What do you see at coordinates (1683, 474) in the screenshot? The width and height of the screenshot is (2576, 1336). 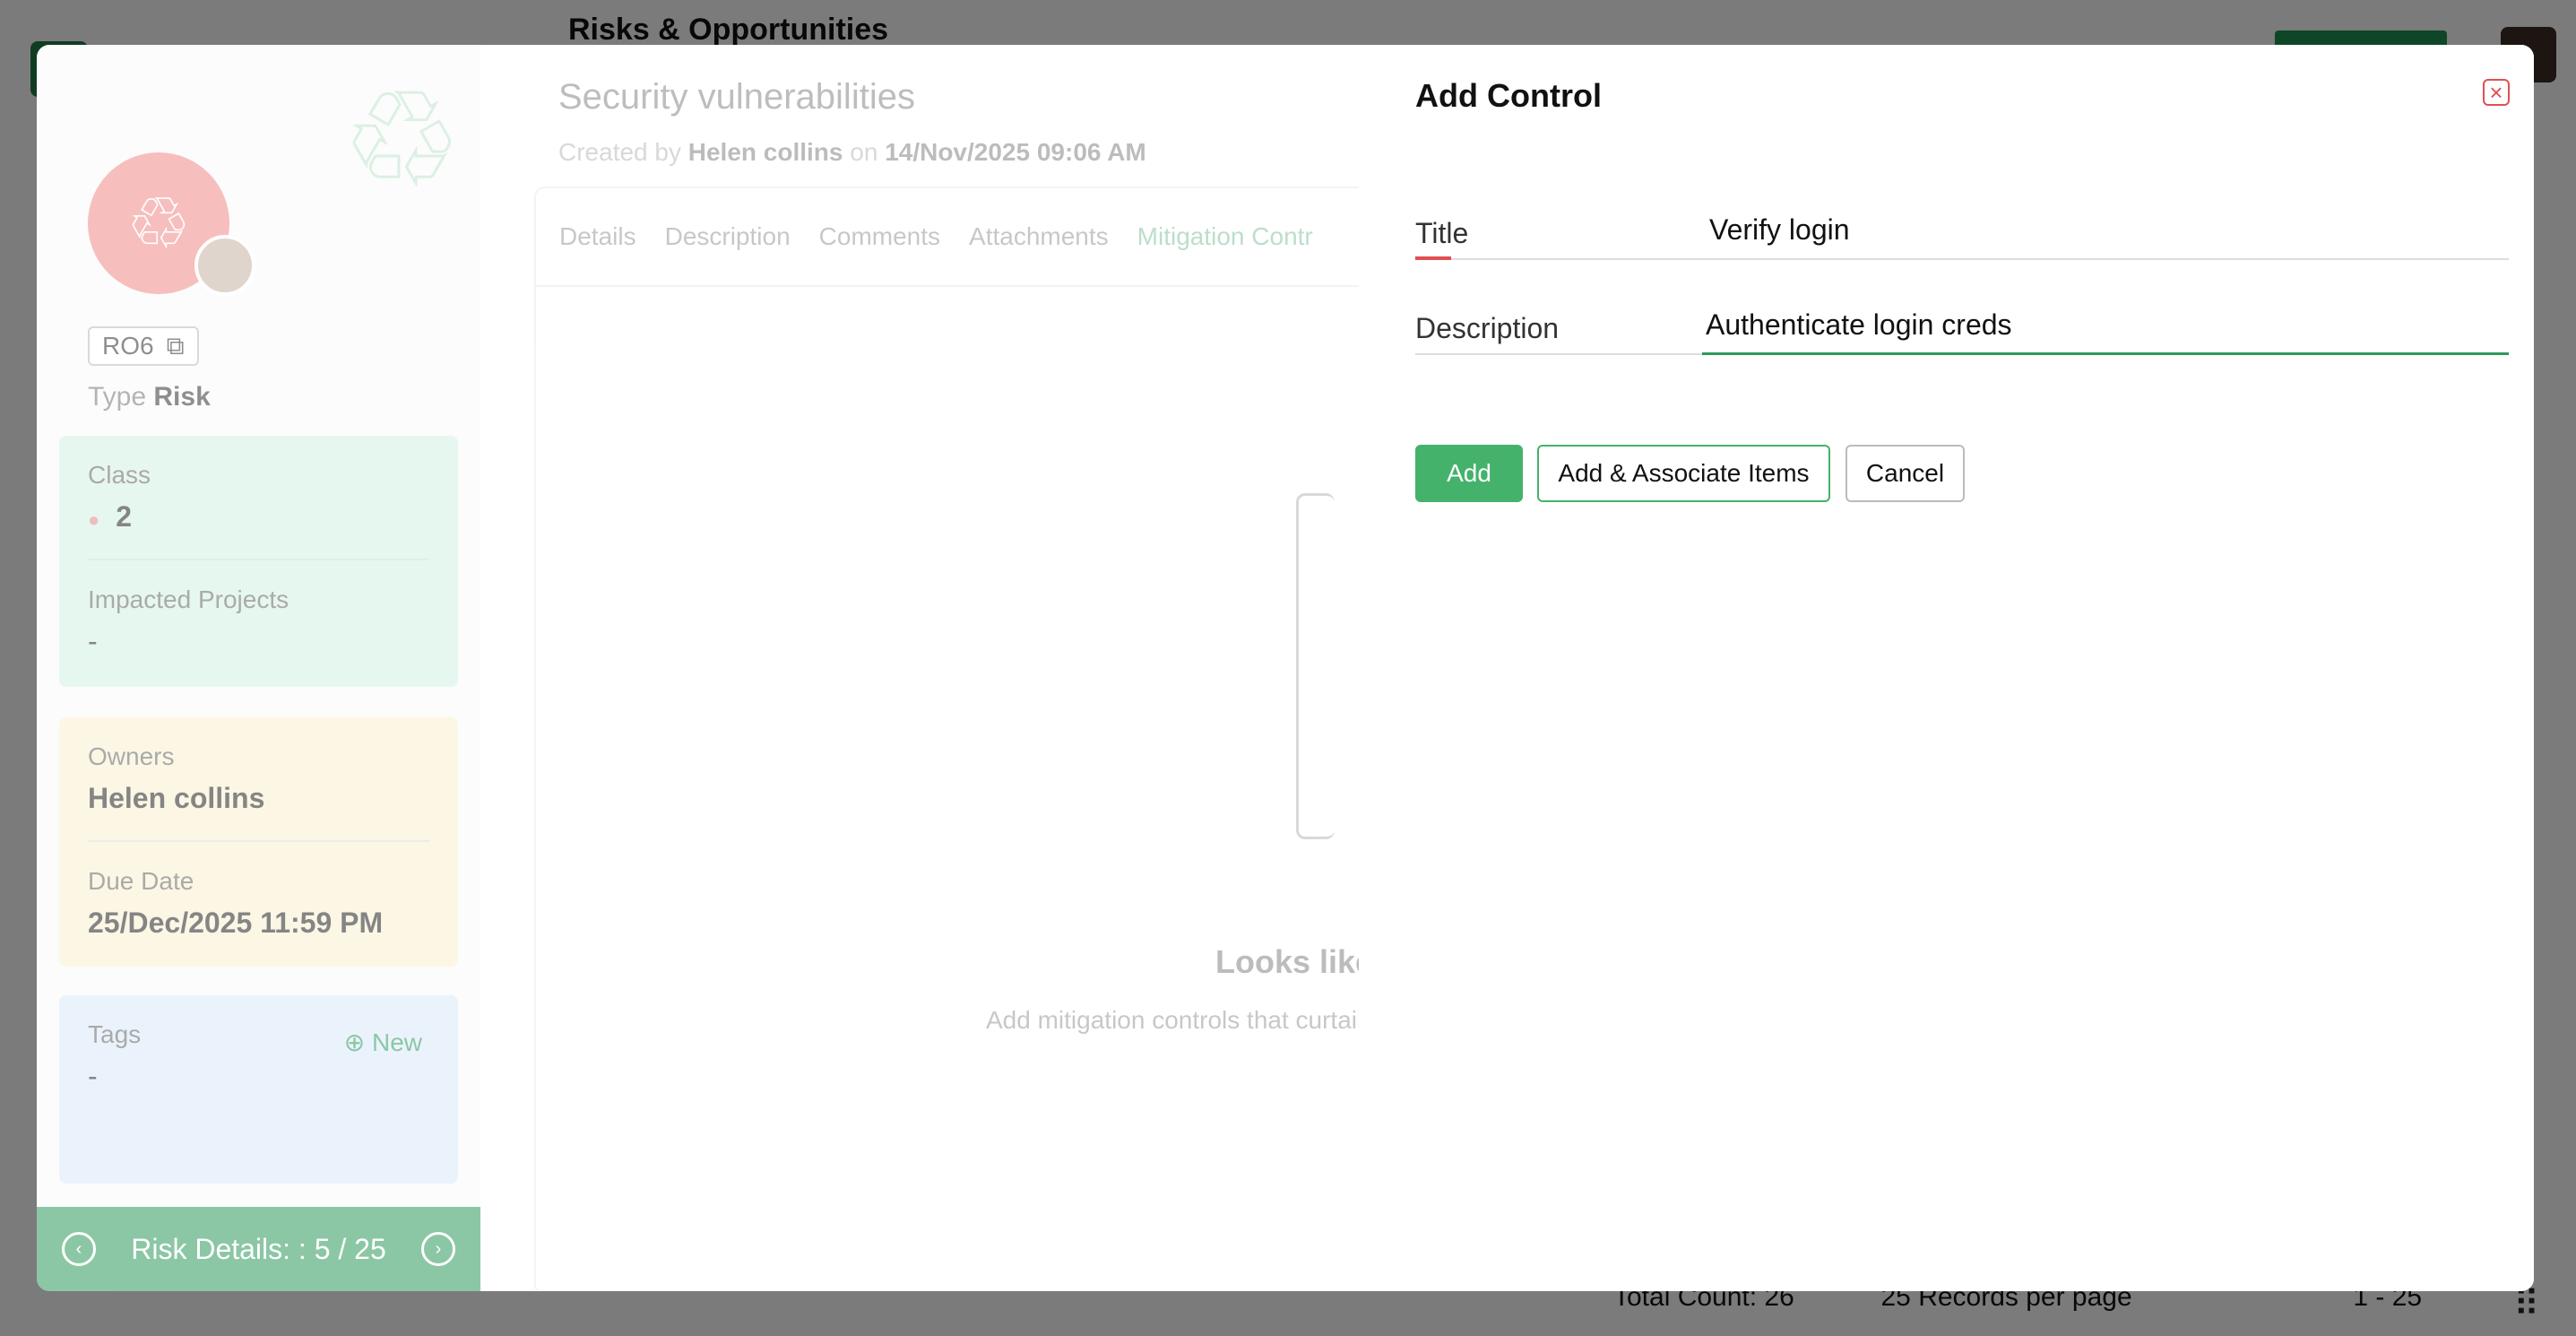 I see `add-associate-items-button: Add & Associate Items` at bounding box center [1683, 474].